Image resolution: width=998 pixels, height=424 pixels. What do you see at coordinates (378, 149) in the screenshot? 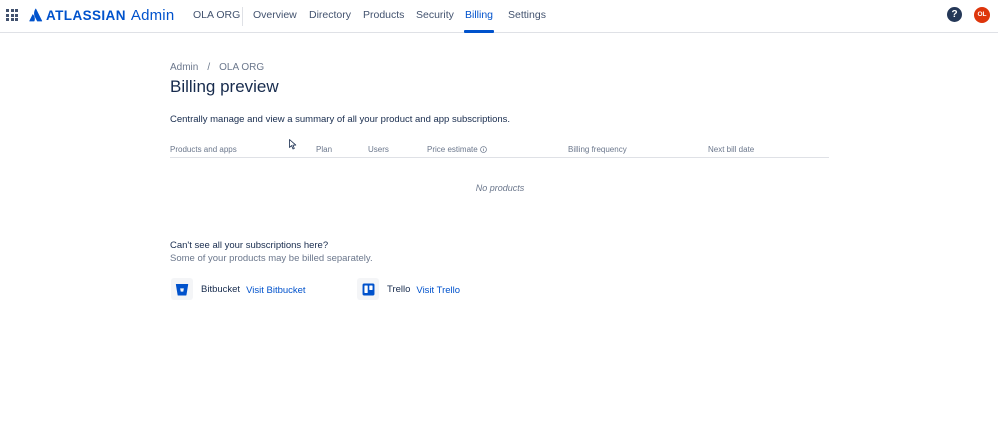
I see `column-users: Users` at bounding box center [378, 149].